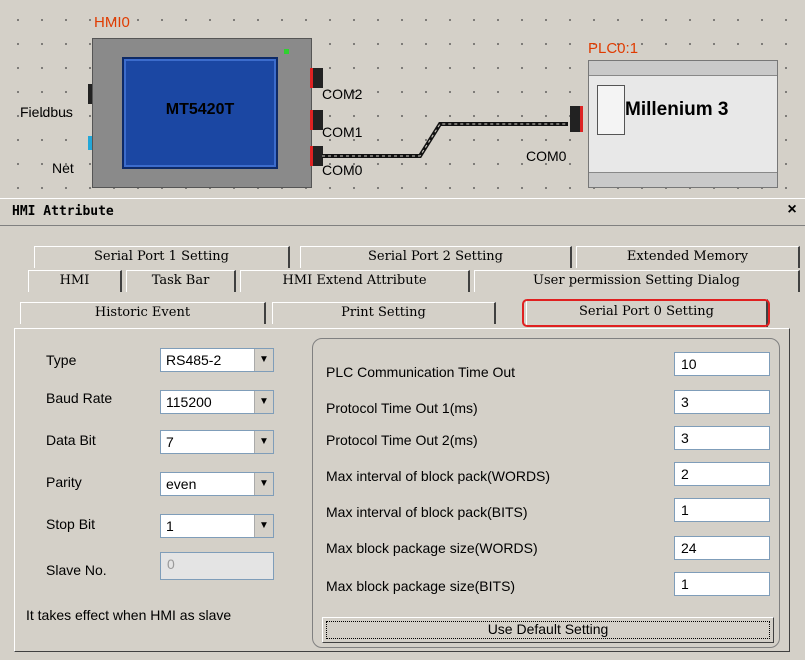 The image size is (805, 660). I want to click on plc-com-label: COM0, so click(546, 156).